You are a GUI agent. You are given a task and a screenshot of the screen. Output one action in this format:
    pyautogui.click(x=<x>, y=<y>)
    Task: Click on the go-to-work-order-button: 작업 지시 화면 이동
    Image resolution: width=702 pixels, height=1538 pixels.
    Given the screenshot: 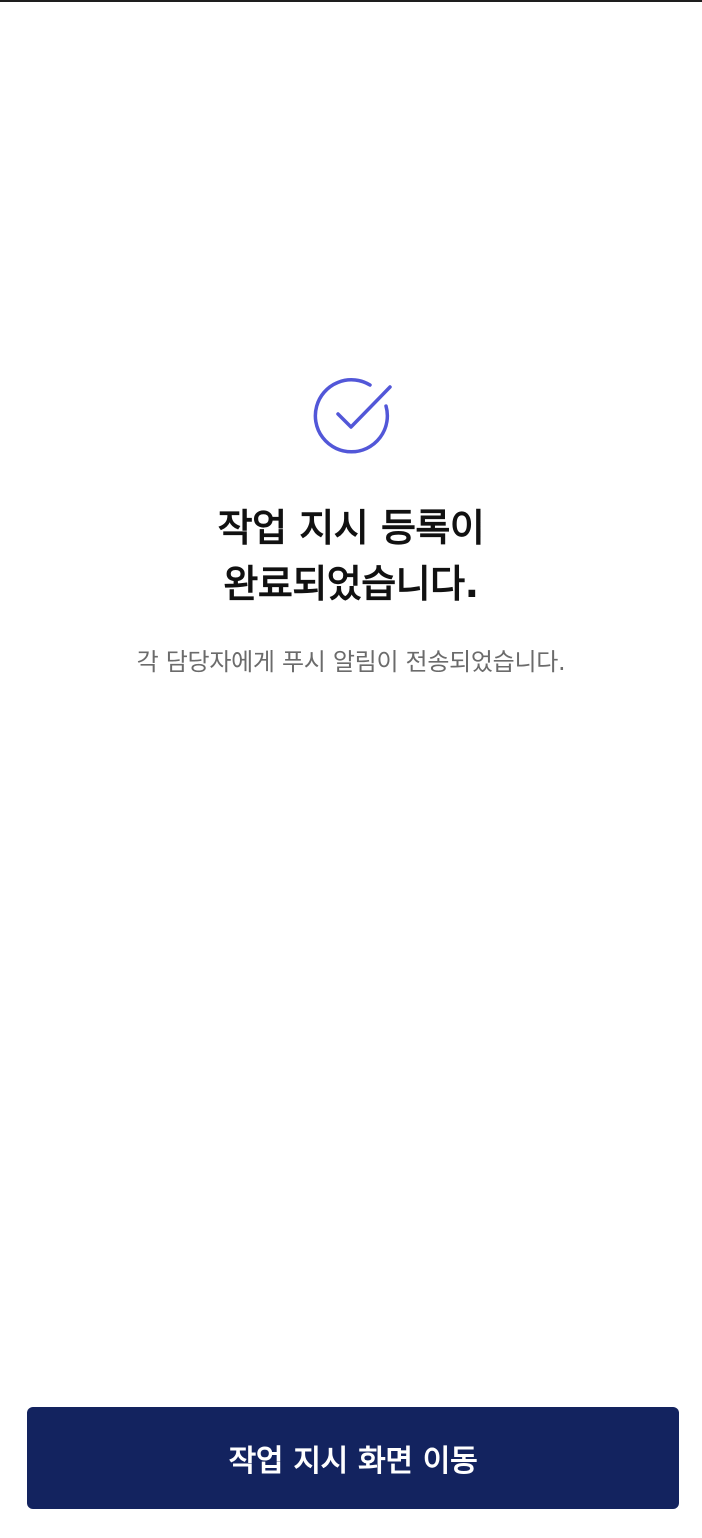 What is the action you would take?
    pyautogui.click(x=353, y=1458)
    